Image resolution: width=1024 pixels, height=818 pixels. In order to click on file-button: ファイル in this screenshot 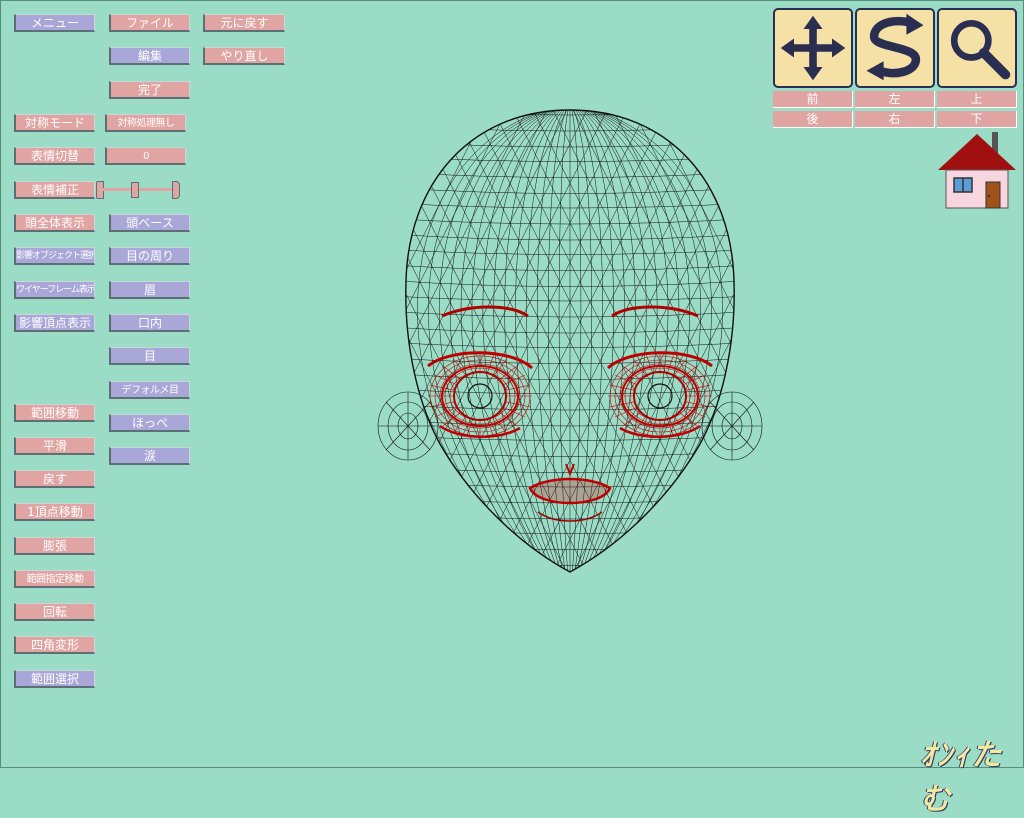, I will do `click(149, 23)`.